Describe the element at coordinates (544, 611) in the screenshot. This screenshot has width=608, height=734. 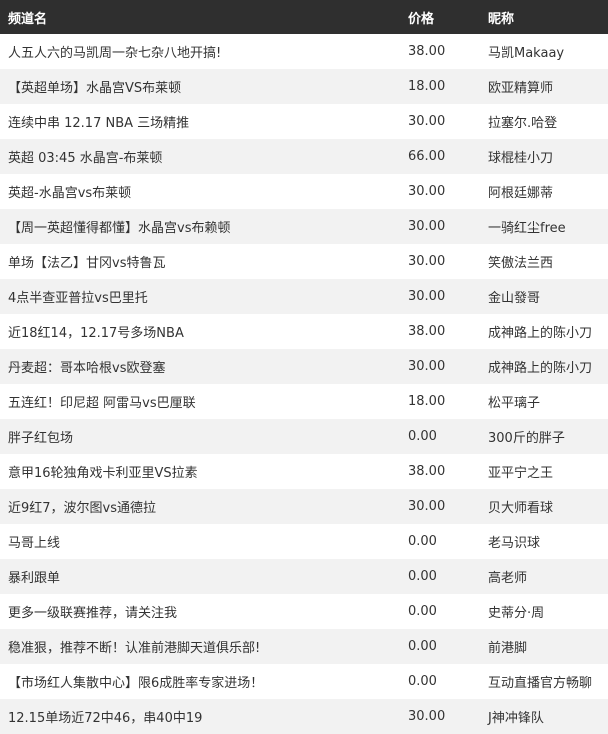
I see `nickname-cell: 史蒂分·周` at that location.